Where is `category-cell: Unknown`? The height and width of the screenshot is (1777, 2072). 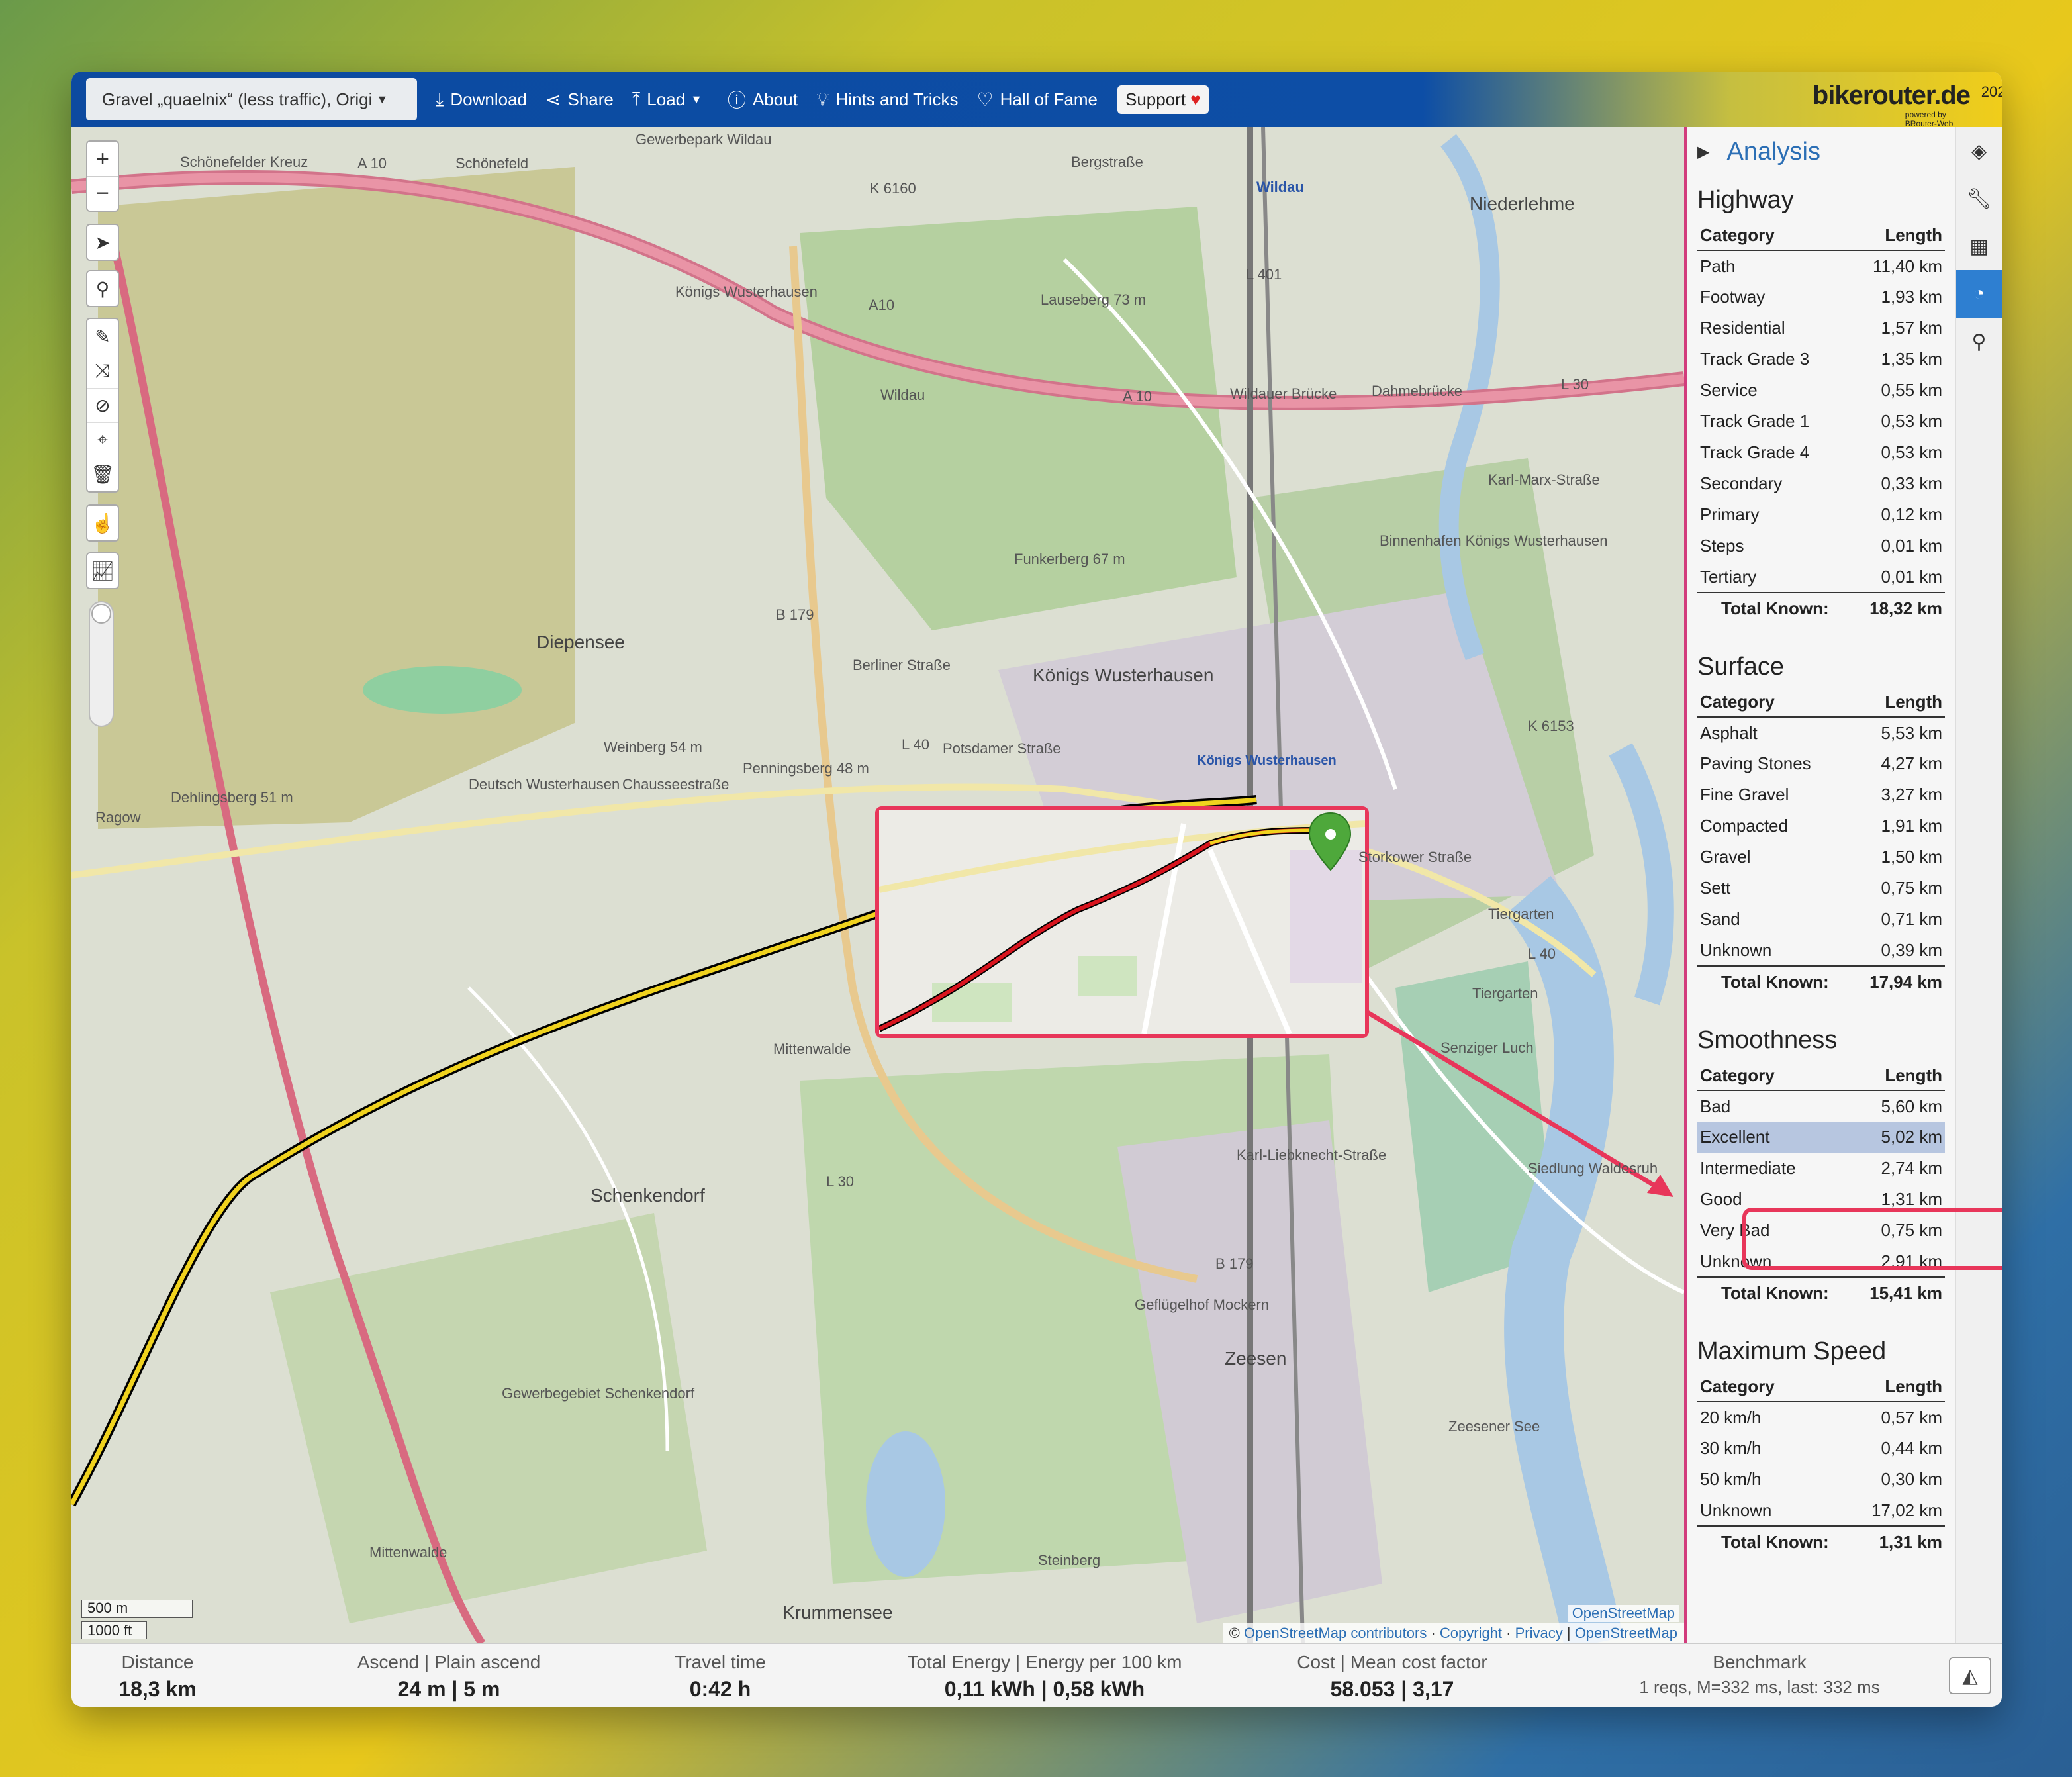
category-cell: Unknown is located at coordinates (1736, 1510).